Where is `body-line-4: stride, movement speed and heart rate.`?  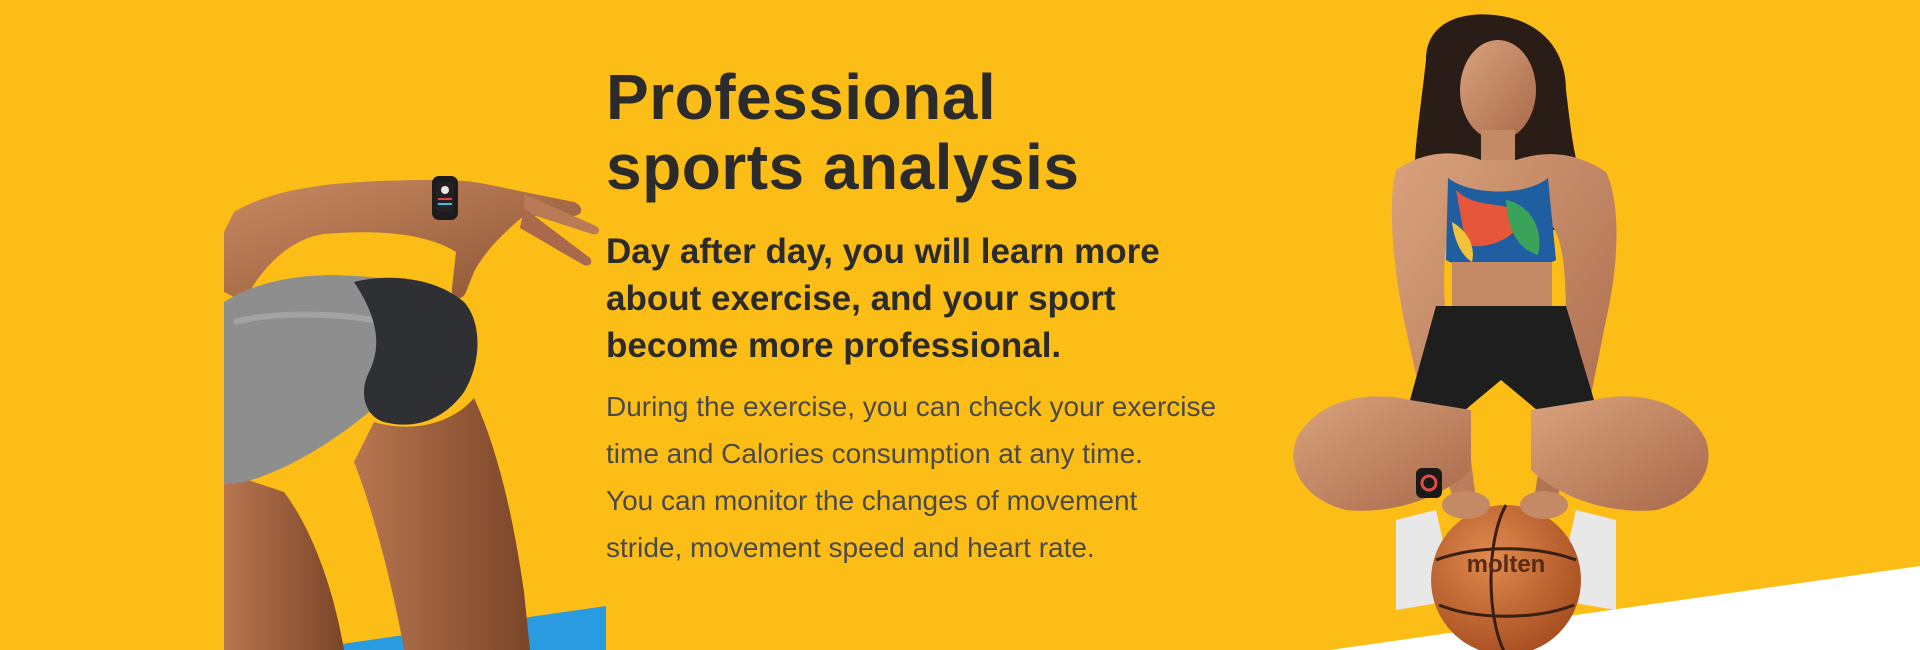 body-line-4: stride, movement speed and heart rate. is located at coordinates (850, 547).